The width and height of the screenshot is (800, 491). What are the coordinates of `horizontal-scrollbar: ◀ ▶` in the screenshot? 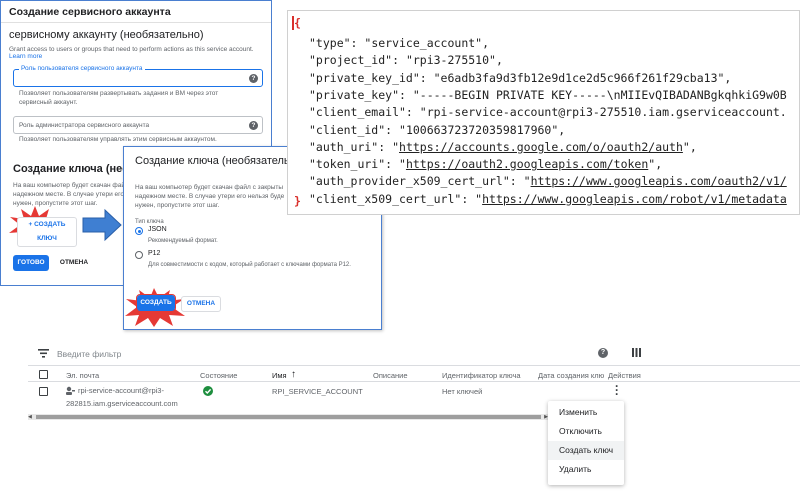 It's located at (288, 417).